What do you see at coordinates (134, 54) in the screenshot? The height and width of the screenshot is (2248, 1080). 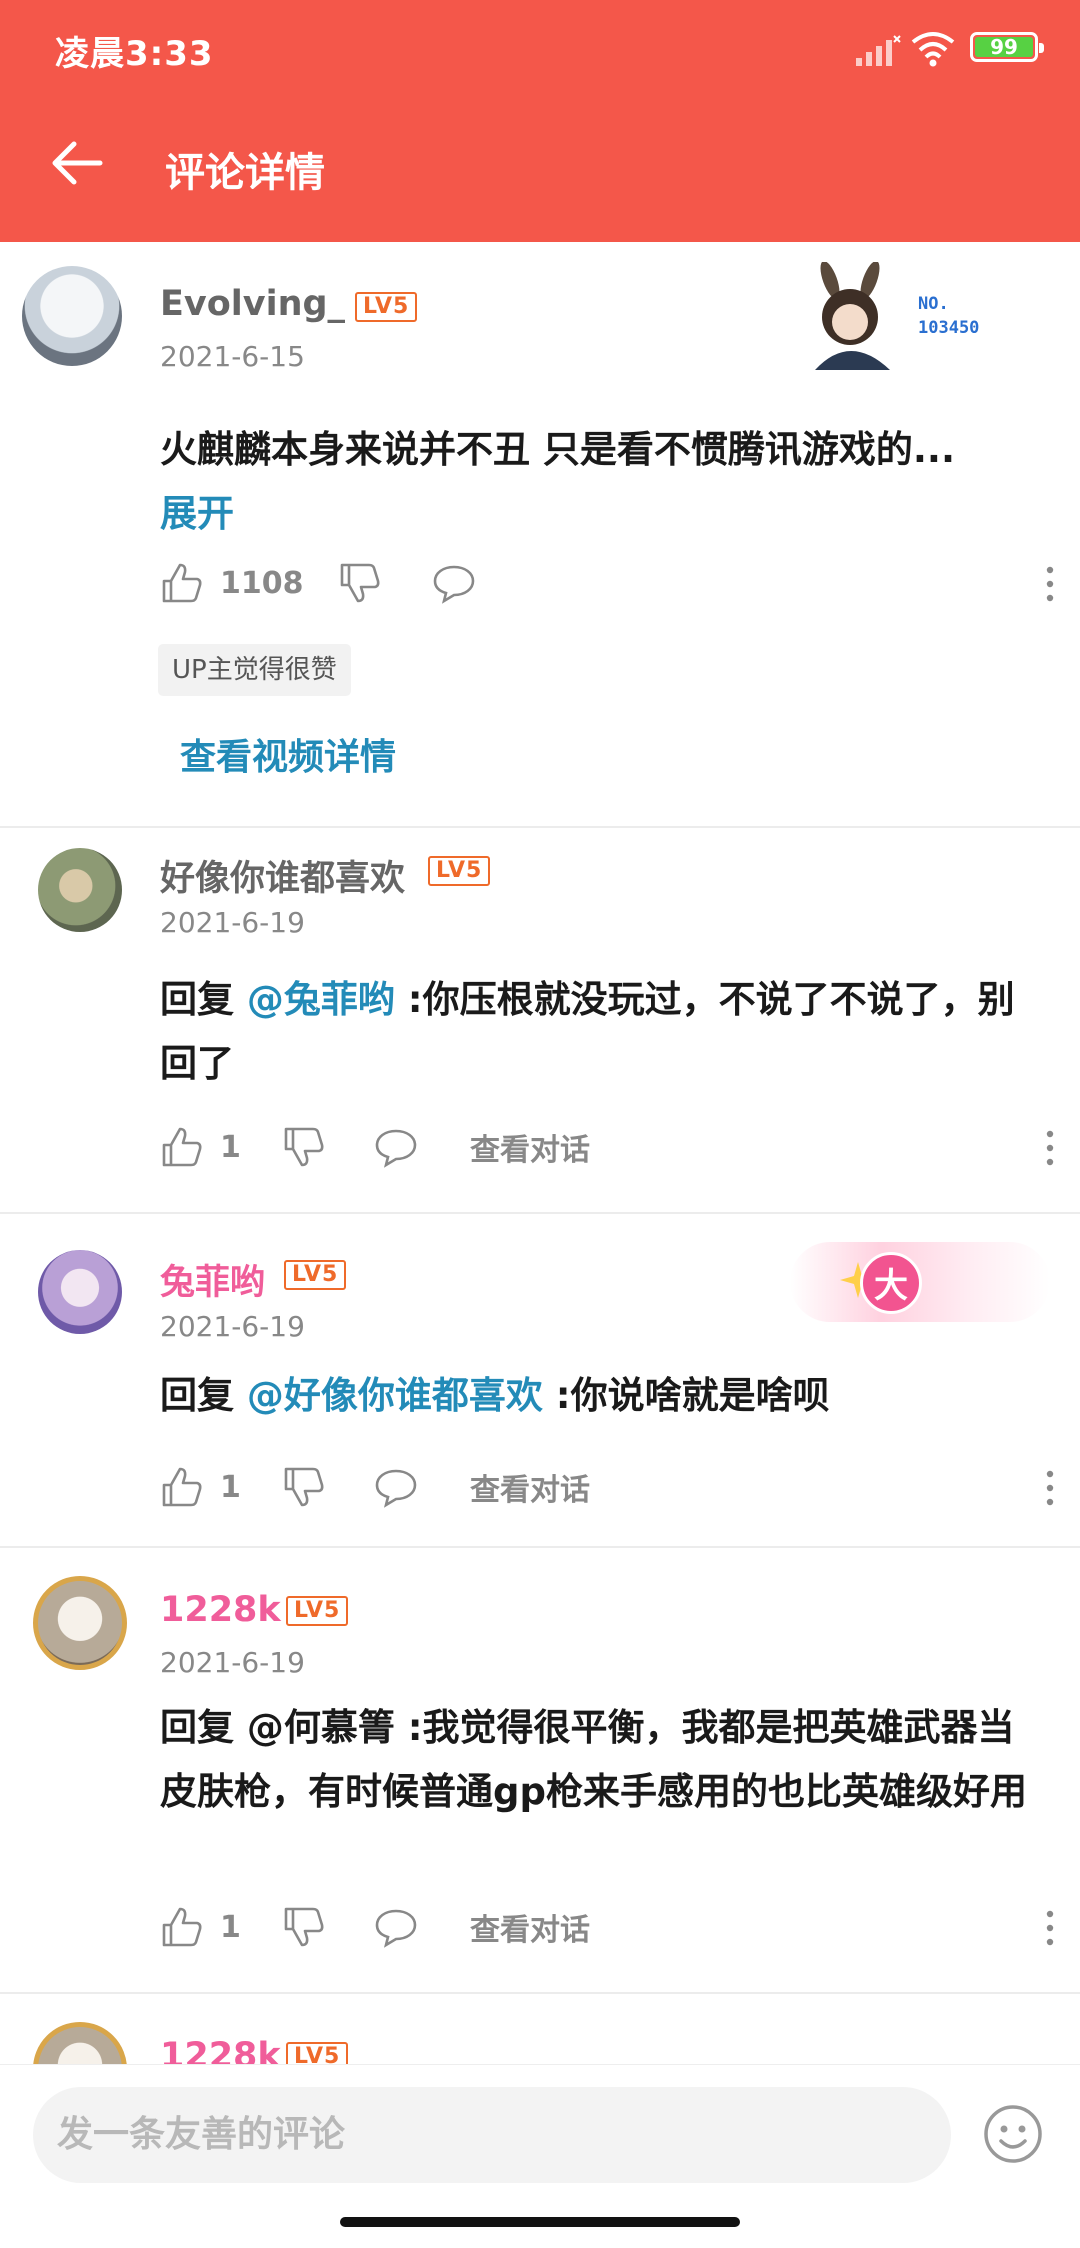 I see `status-time: 凌晨3:33` at bounding box center [134, 54].